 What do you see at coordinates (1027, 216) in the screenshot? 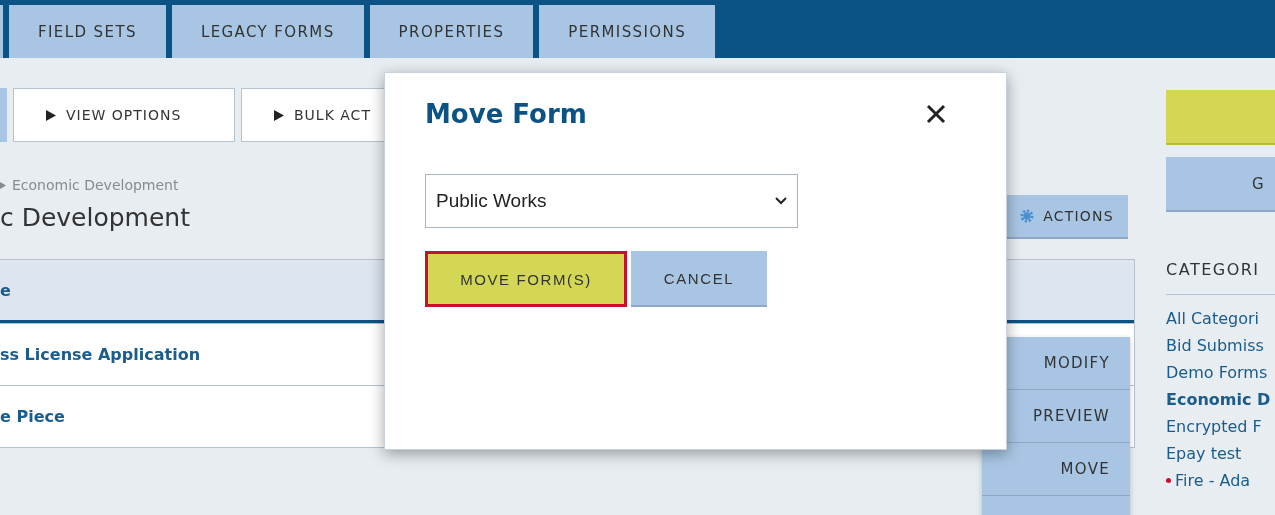
I see `gear-icon` at bounding box center [1027, 216].